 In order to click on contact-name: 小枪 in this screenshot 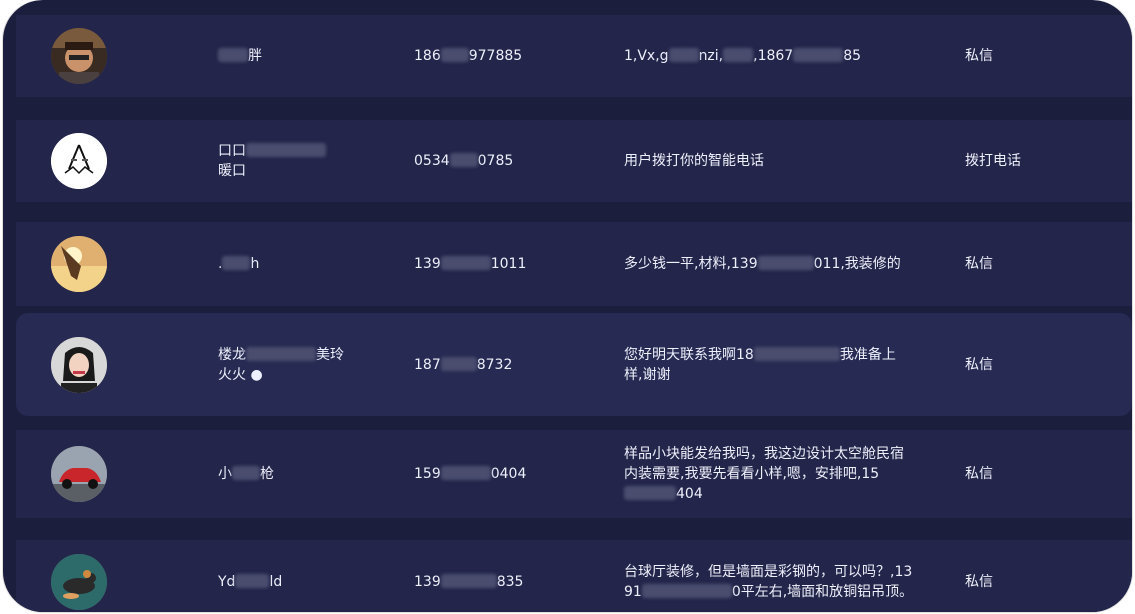, I will do `click(246, 474)`.